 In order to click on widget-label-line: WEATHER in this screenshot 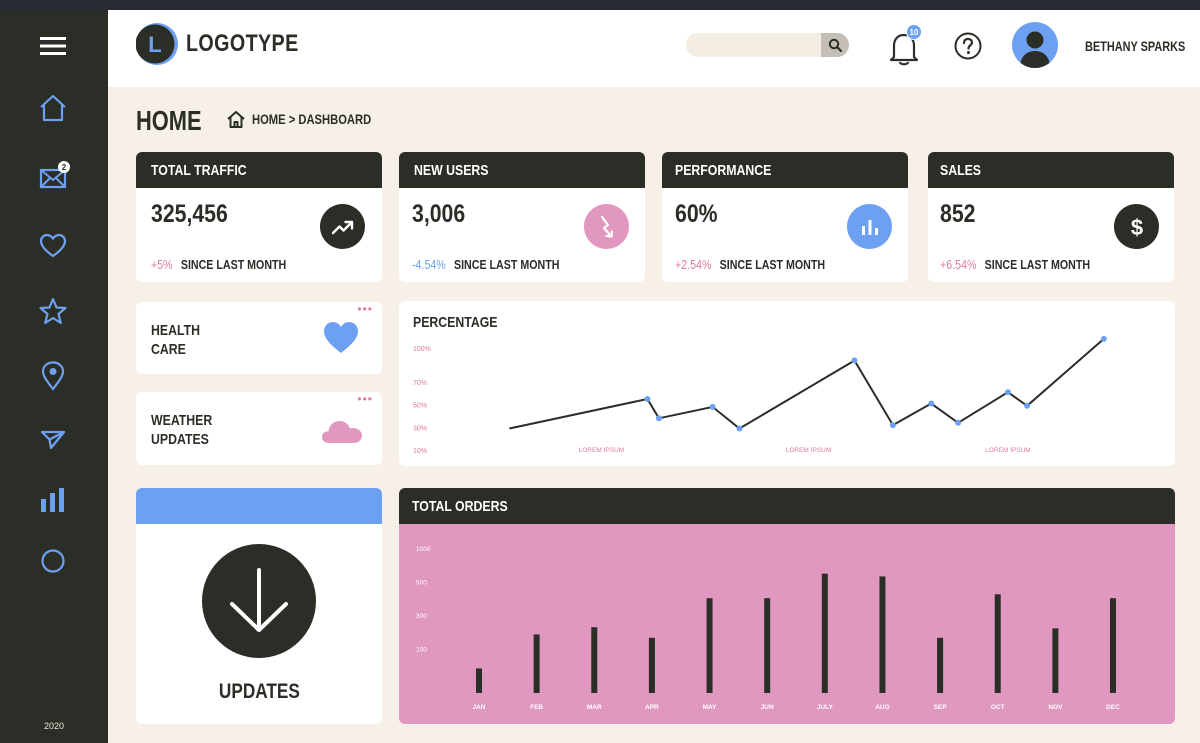, I will do `click(182, 420)`.